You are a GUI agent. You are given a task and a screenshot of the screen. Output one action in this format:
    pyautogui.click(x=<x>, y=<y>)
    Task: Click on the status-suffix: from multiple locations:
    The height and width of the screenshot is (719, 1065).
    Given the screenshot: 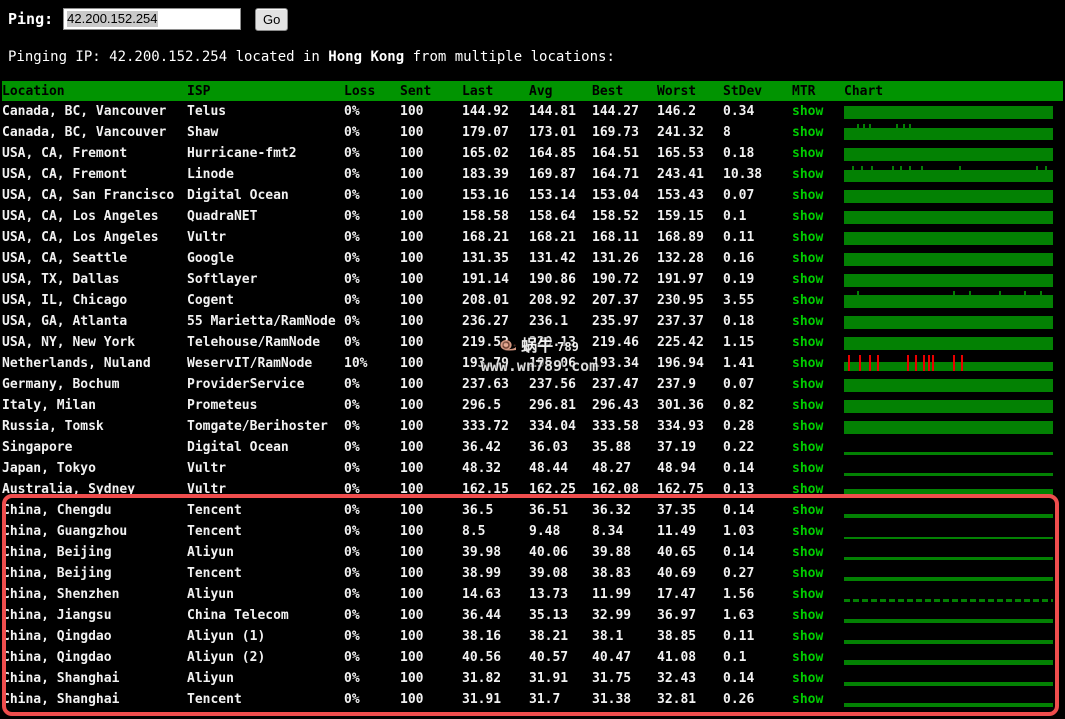 What is the action you would take?
    pyautogui.click(x=509, y=57)
    